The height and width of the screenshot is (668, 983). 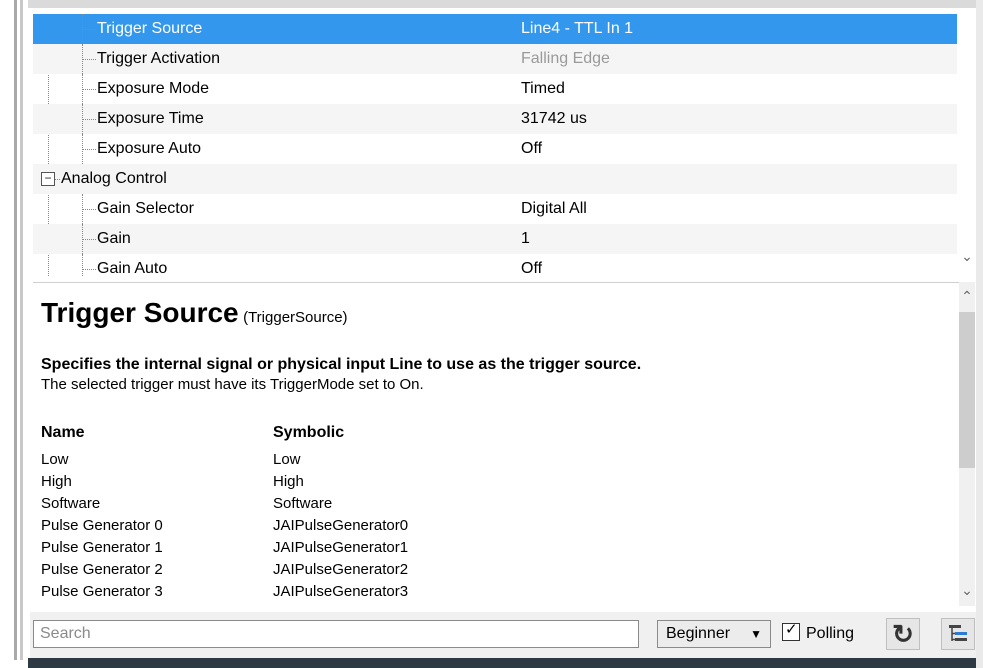 What do you see at coordinates (565, 59) in the screenshot?
I see `property-value: Falling Edge` at bounding box center [565, 59].